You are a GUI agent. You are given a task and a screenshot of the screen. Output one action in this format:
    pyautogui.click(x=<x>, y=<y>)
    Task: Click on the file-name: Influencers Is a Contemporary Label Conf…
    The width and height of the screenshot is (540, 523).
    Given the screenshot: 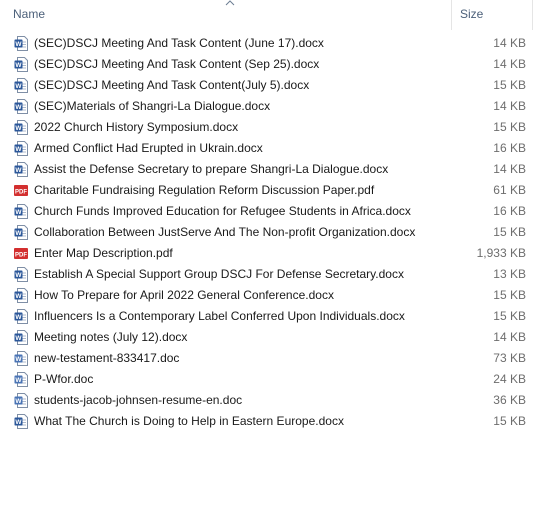 What is the action you would take?
    pyautogui.click(x=219, y=316)
    